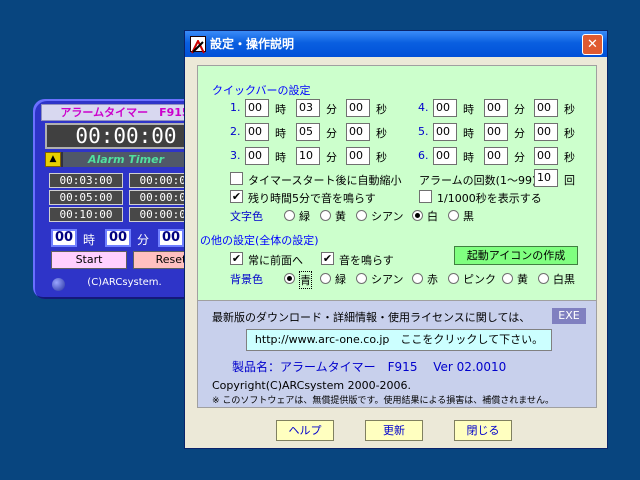 The width and height of the screenshot is (640, 480). Describe the element at coordinates (358, 156) in the screenshot. I see `preset-3-seconds: 00` at that location.